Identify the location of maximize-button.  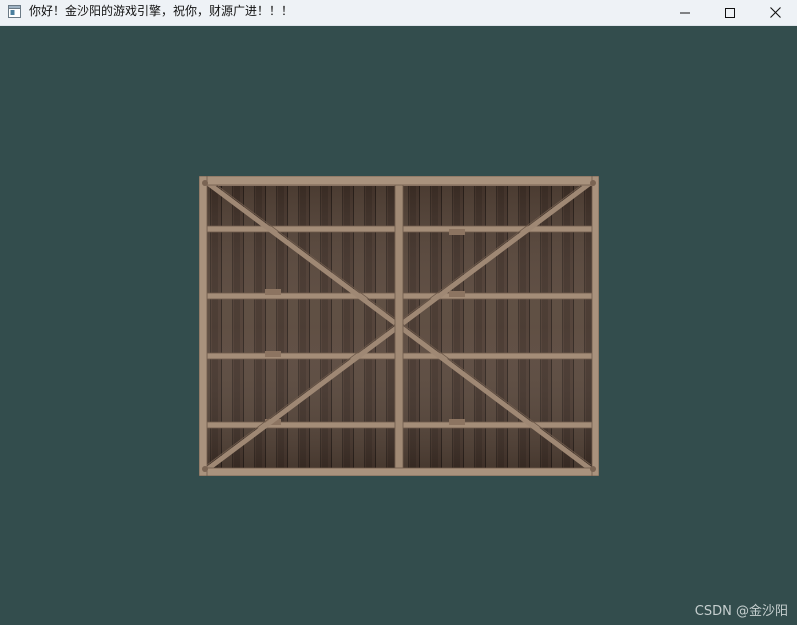
(730, 12).